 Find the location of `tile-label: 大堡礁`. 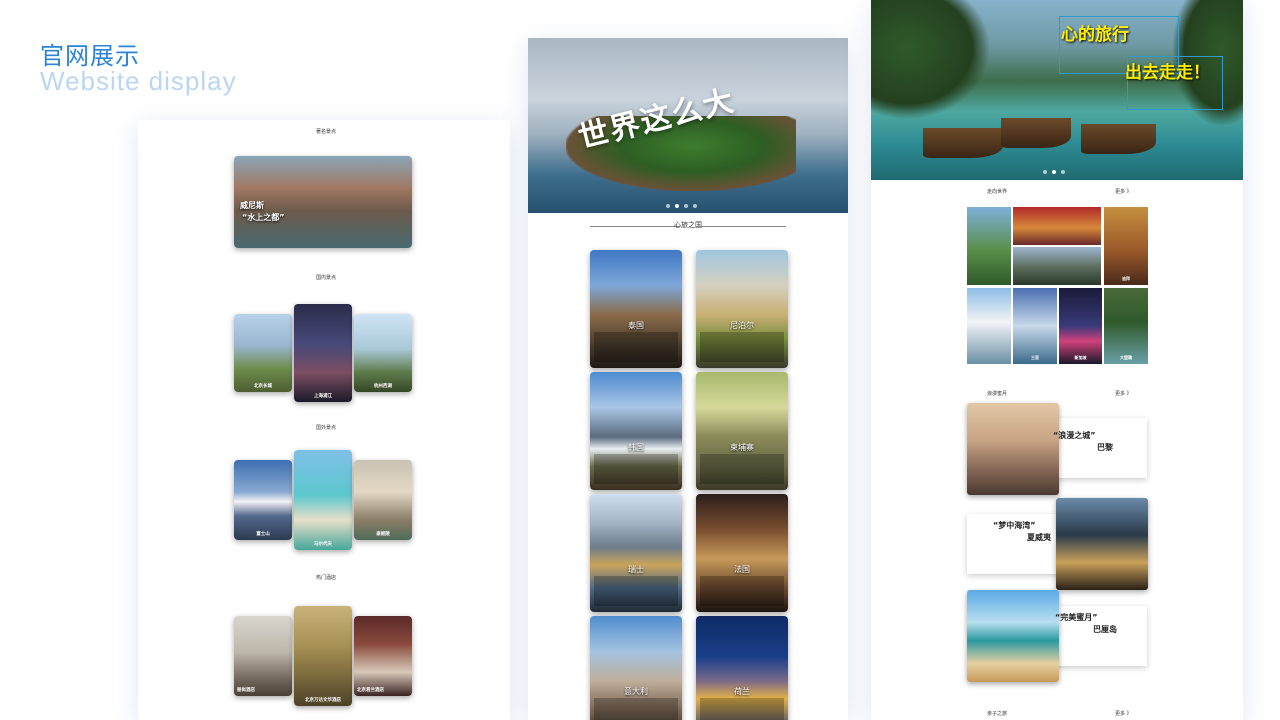

tile-label: 大堡礁 is located at coordinates (1126, 357).